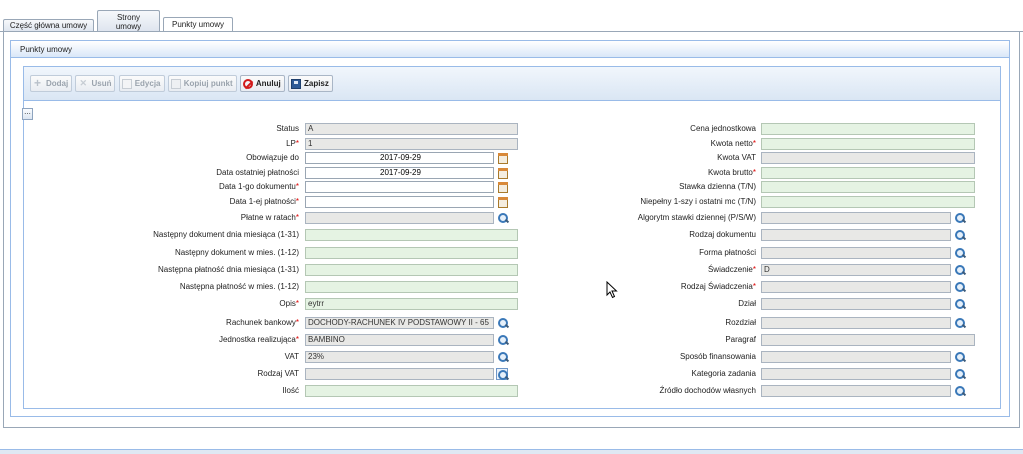  What do you see at coordinates (723, 128) in the screenshot?
I see `unit-price-label: Cena jednostkowa` at bounding box center [723, 128].